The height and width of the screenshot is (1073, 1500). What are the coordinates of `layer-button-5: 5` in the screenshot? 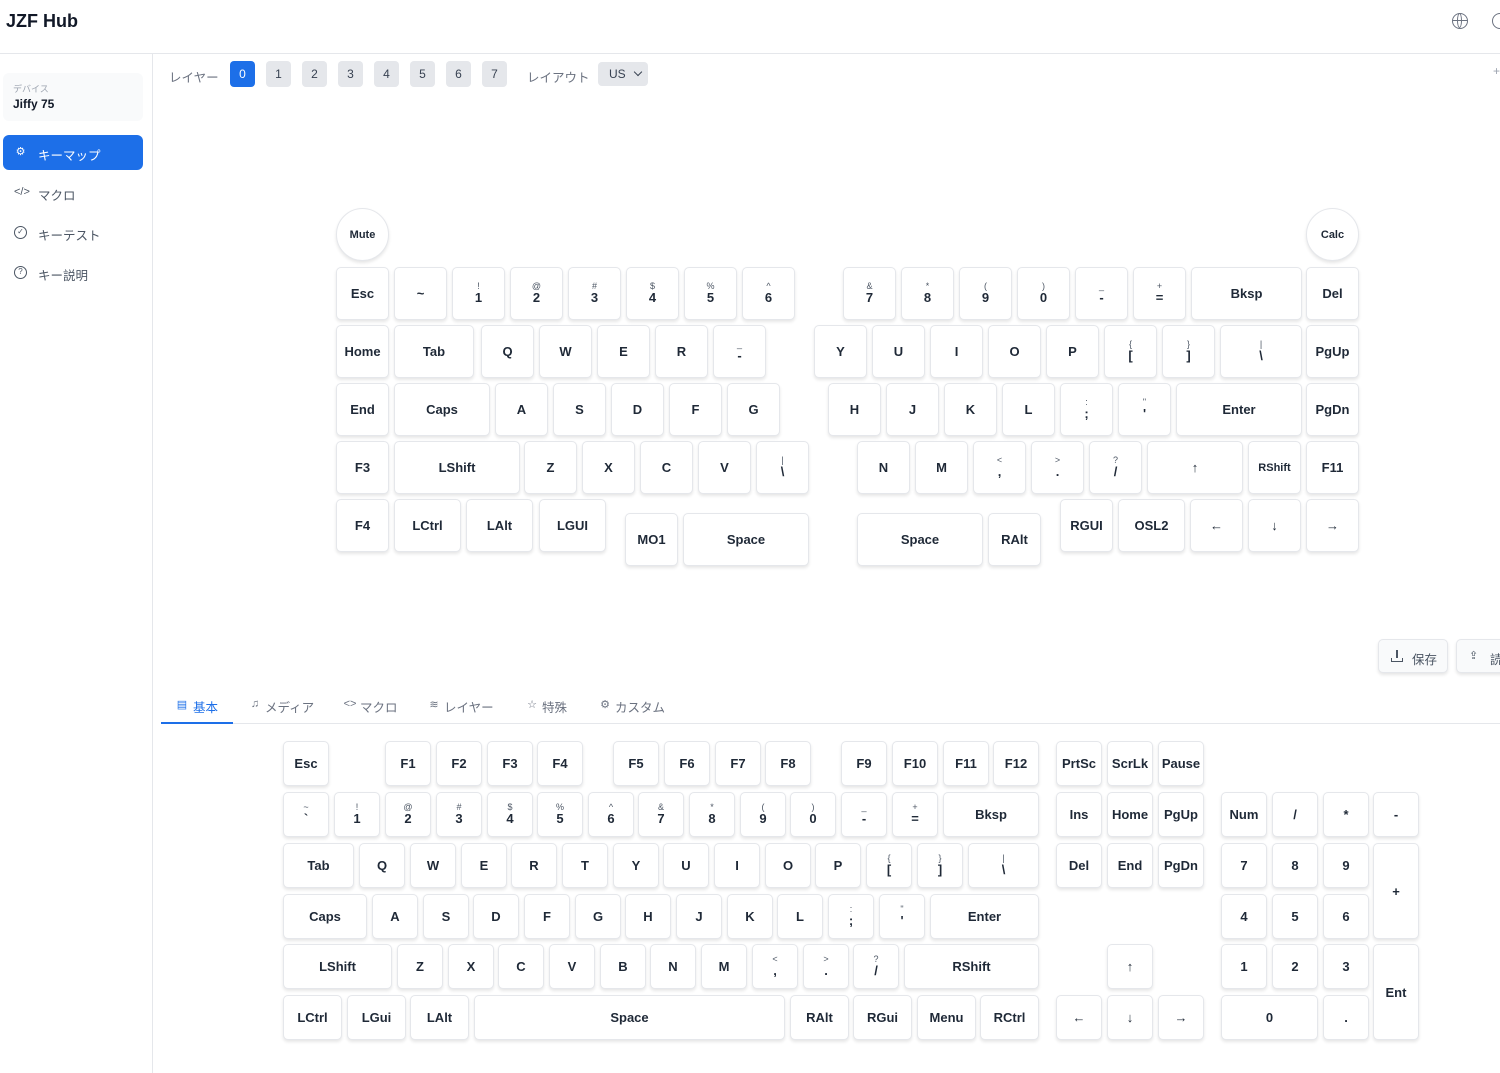 It's located at (422, 74).